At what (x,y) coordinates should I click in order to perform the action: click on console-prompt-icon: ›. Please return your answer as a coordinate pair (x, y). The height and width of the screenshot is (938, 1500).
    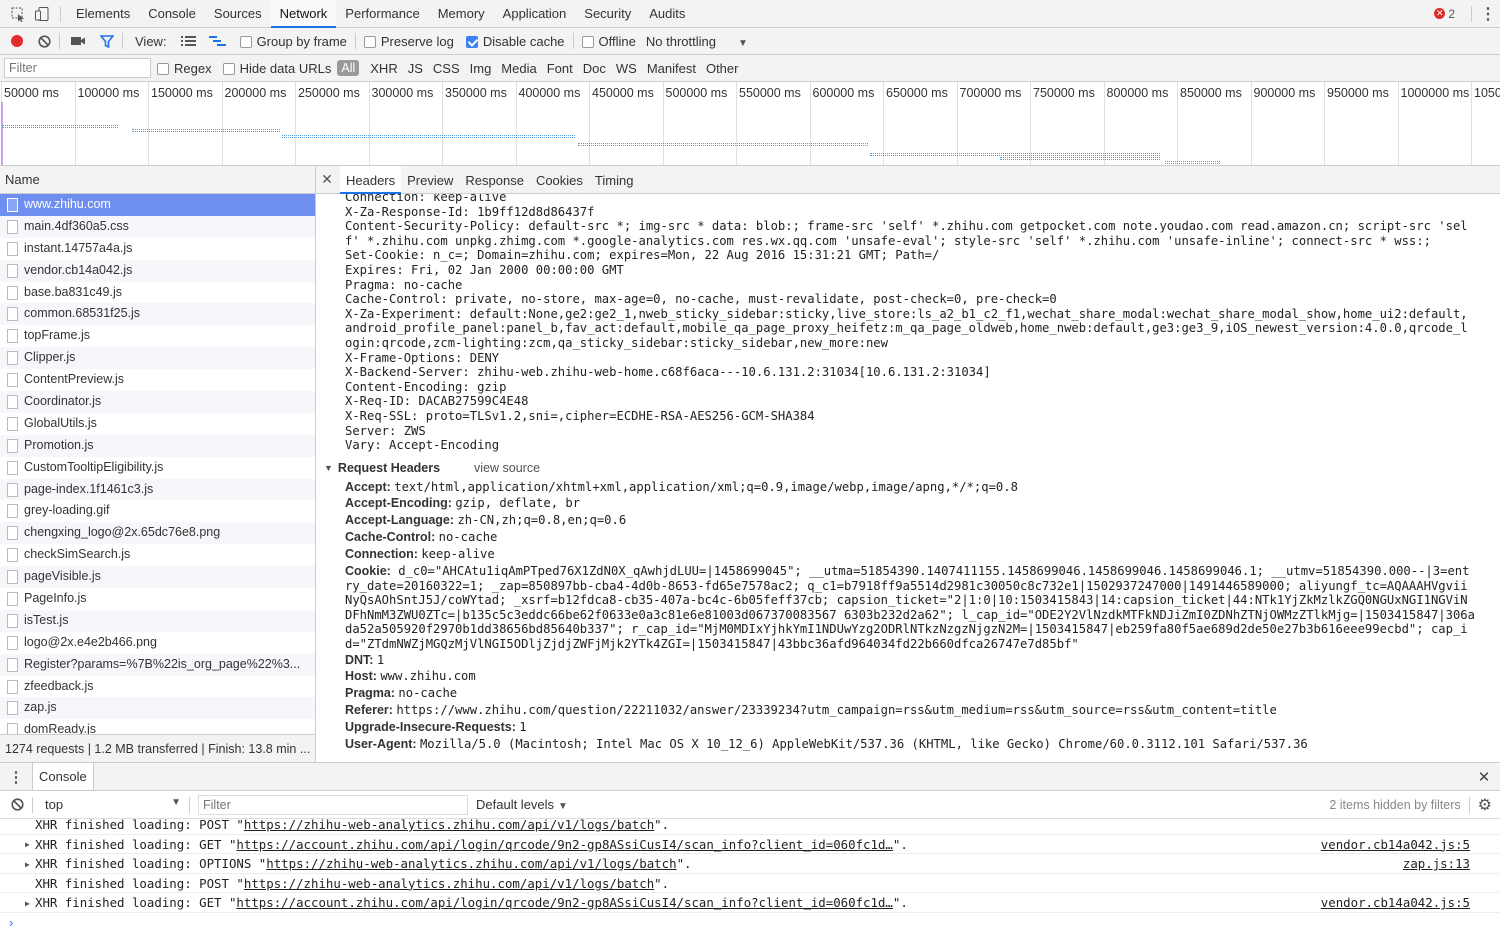
    Looking at the image, I should click on (11, 922).